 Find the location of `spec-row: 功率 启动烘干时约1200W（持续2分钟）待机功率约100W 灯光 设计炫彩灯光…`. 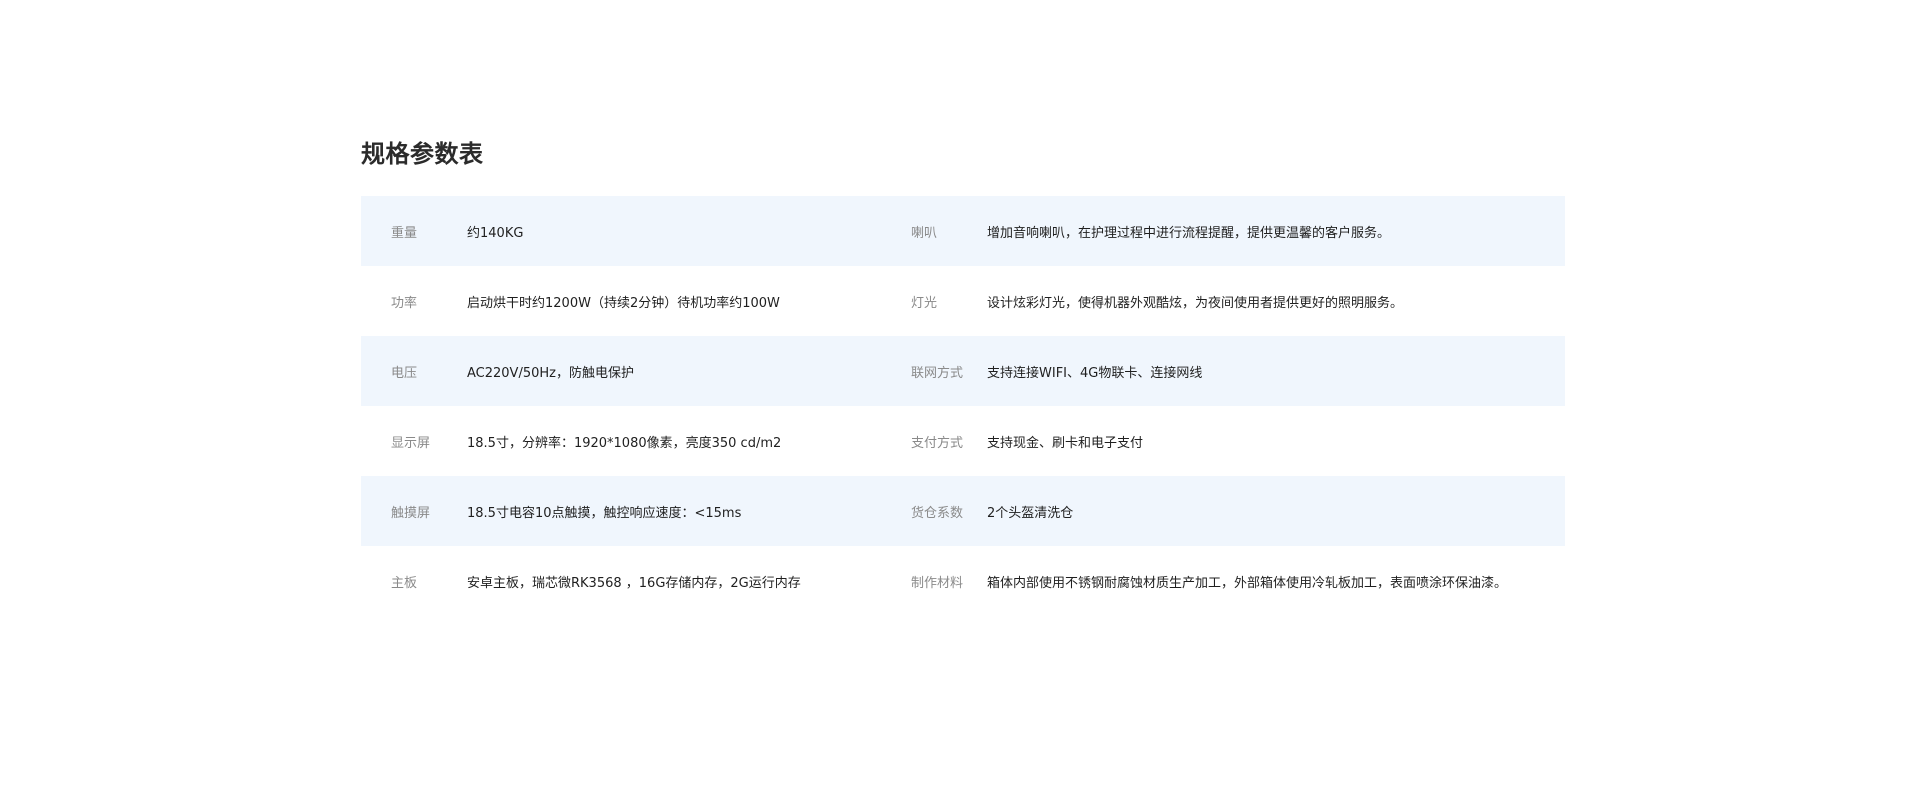

spec-row: 功率 启动烘干时约1200W（持续2分钟）待机功率约100W 灯光 设计炫彩灯光… is located at coordinates (963, 301).